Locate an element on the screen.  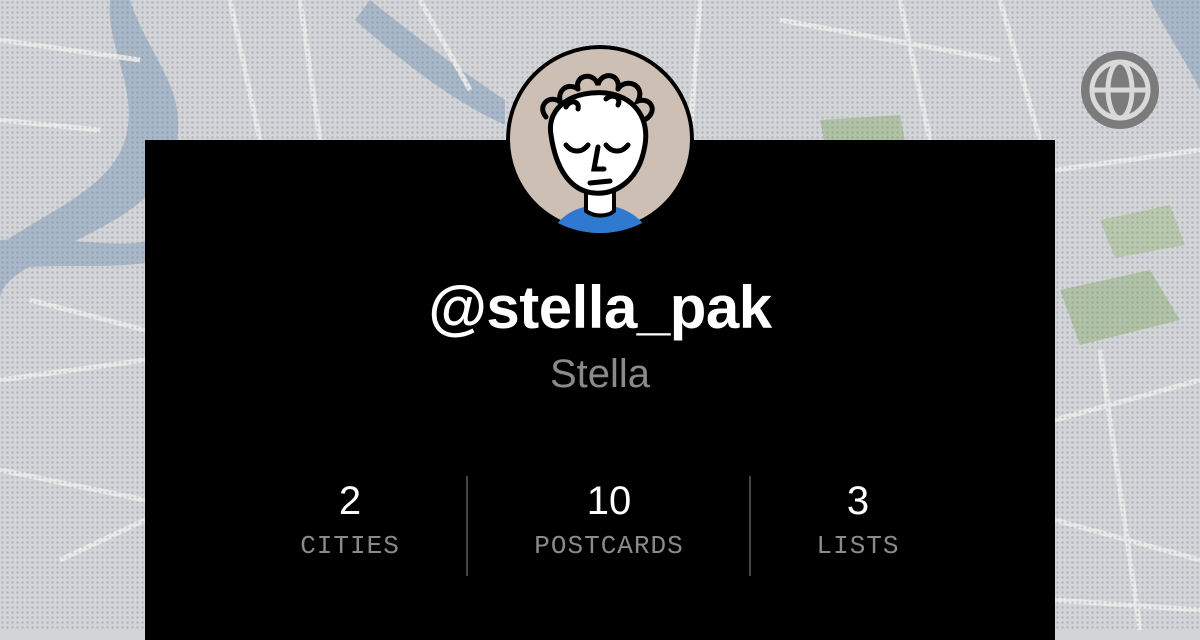
stat-cities-value: 2 is located at coordinates (350, 501).